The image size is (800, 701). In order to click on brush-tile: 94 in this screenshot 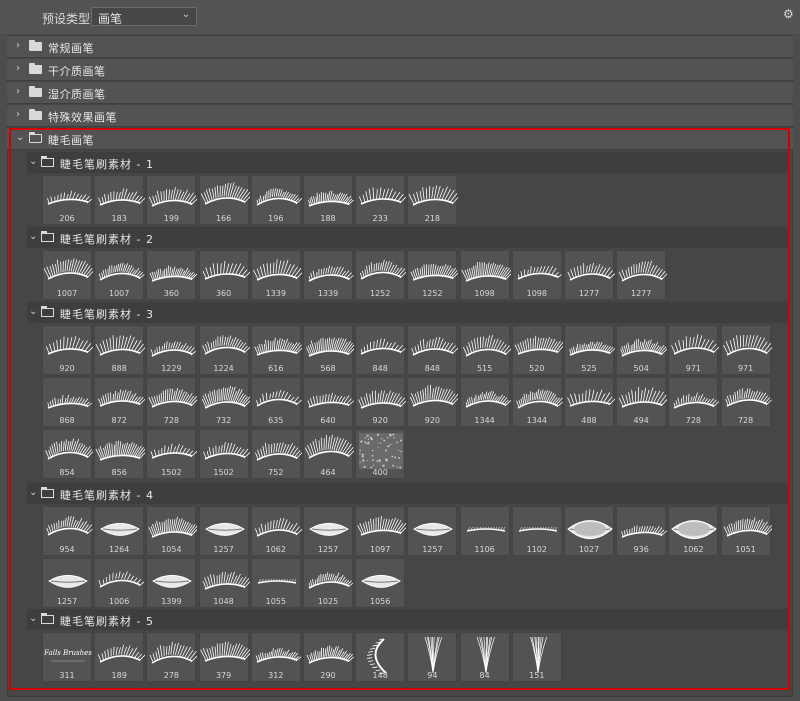, I will do `click(432, 657)`.